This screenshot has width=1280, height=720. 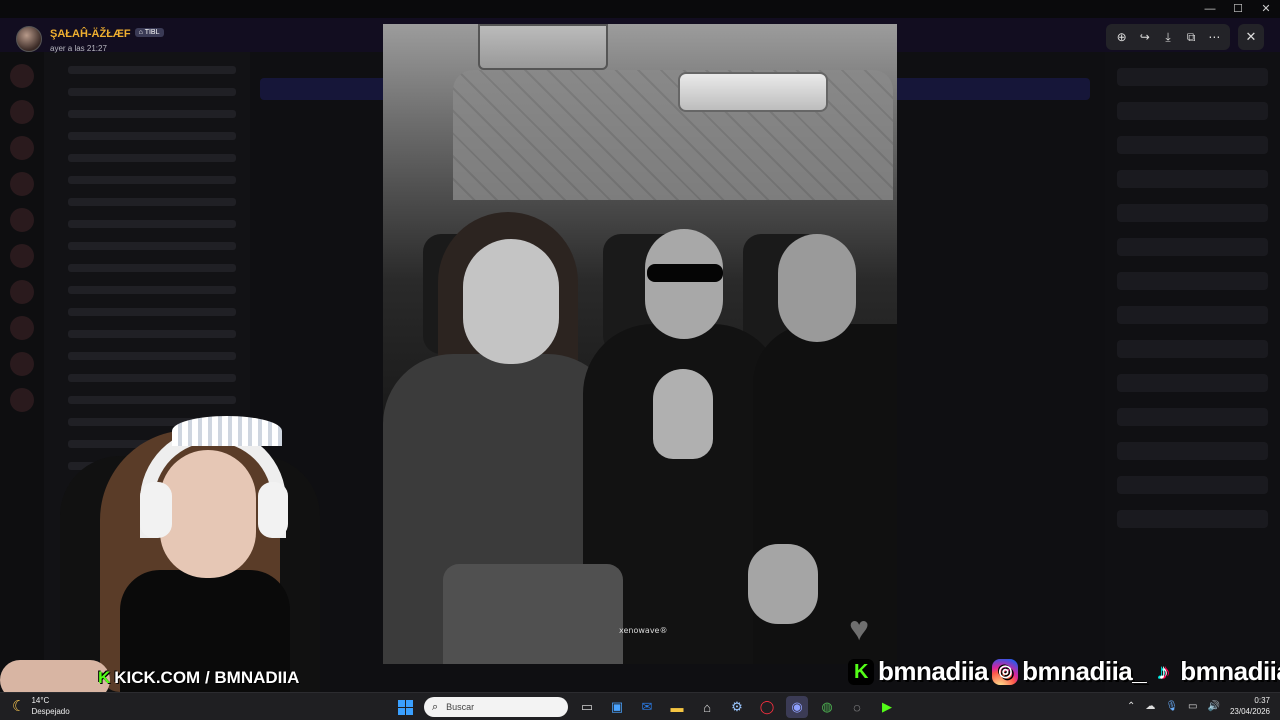 What do you see at coordinates (1262, 700) in the screenshot?
I see `clock-time: 0:37` at bounding box center [1262, 700].